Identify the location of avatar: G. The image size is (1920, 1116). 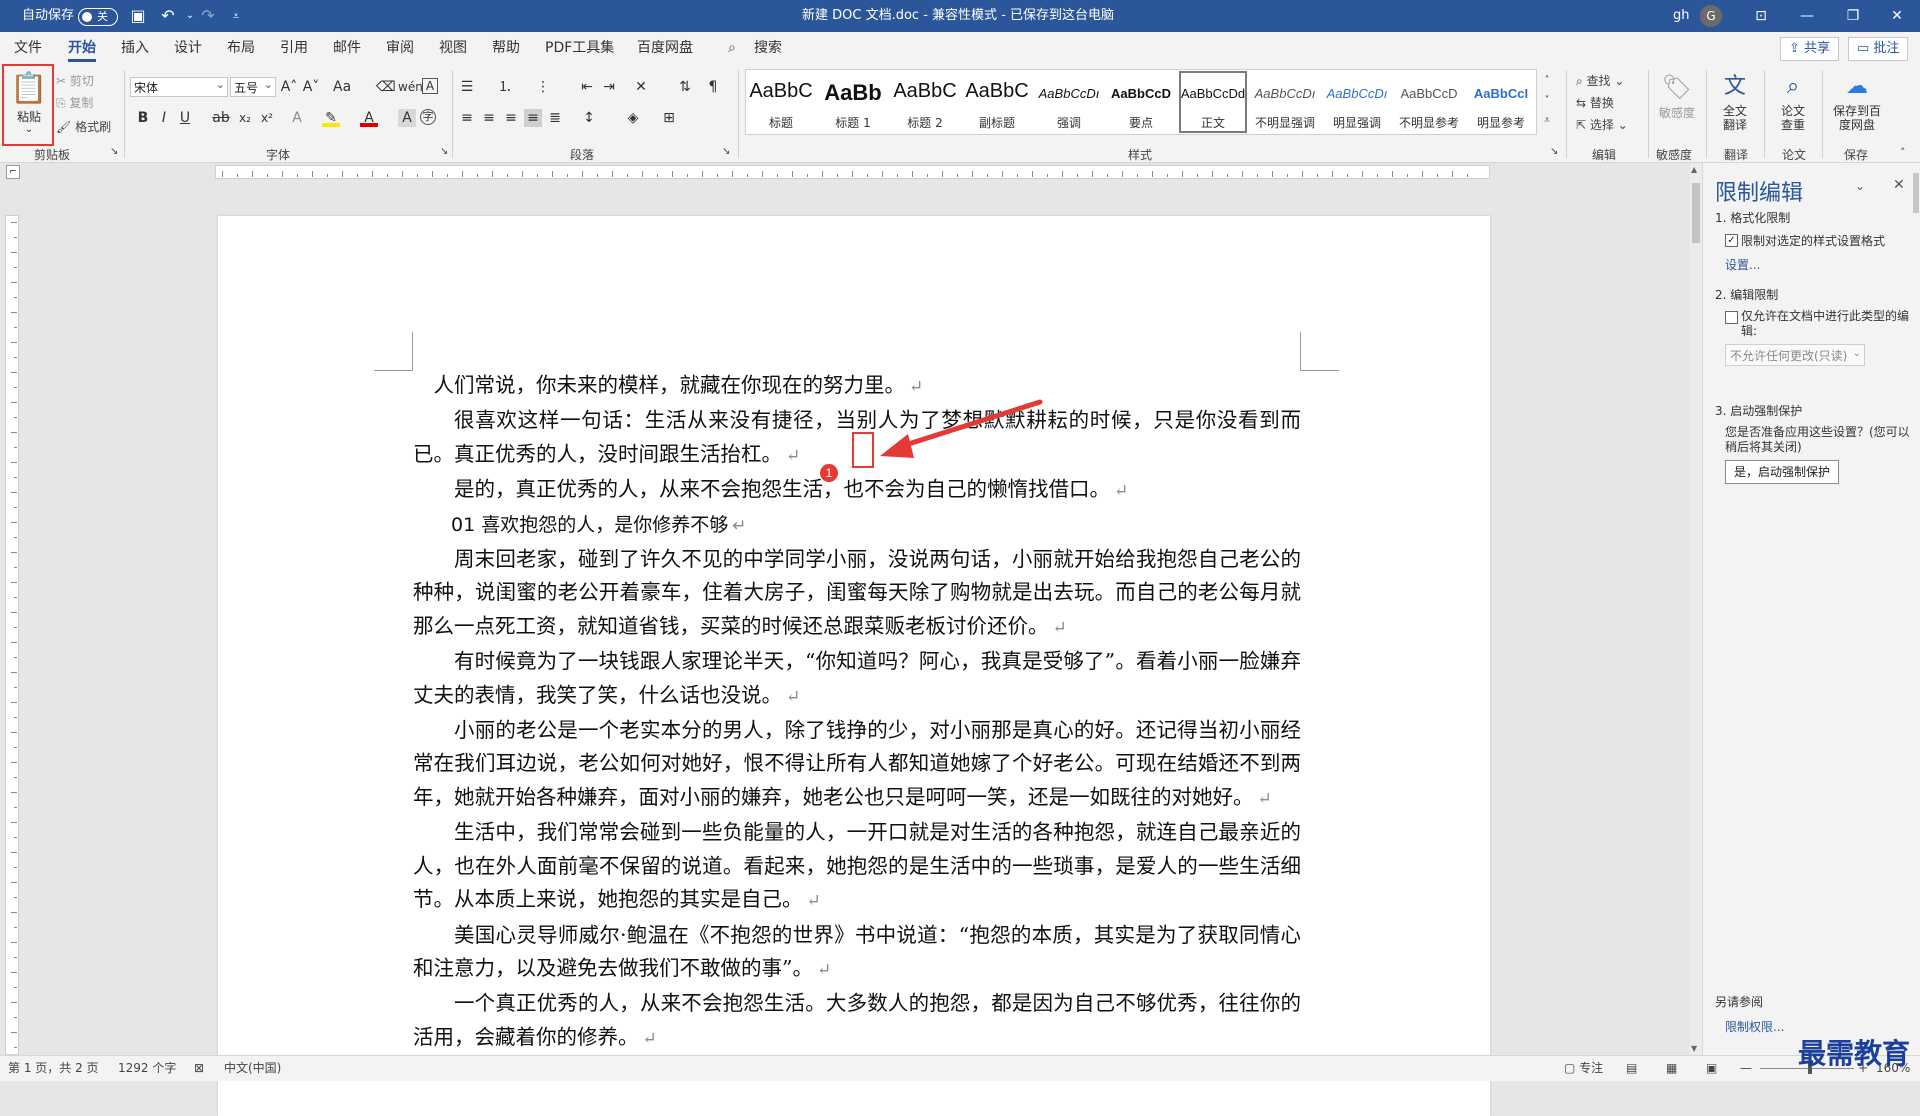
(1711, 16).